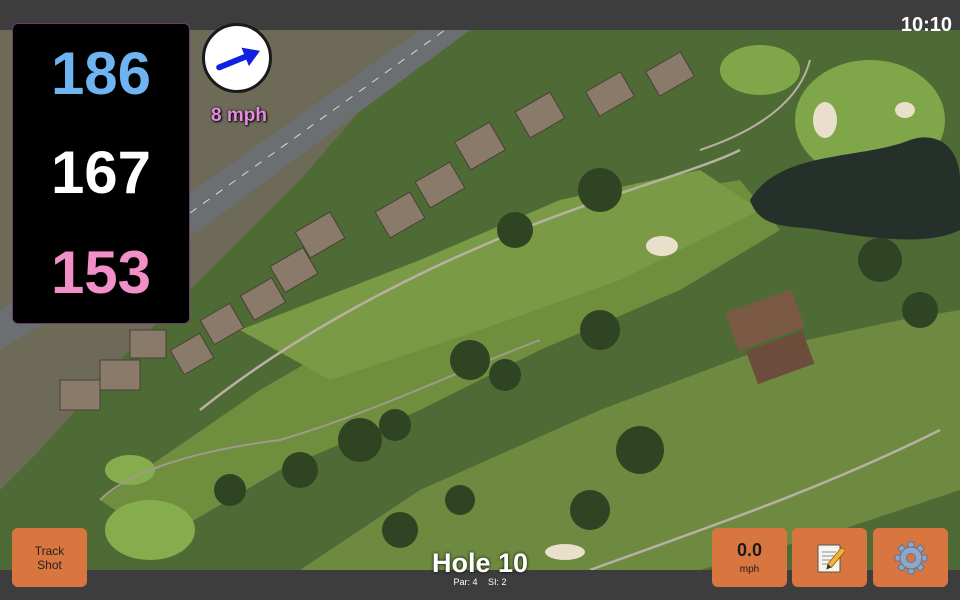 Image resolution: width=960 pixels, height=600 pixels. I want to click on track-shot-label-line1: Track, so click(49, 550).